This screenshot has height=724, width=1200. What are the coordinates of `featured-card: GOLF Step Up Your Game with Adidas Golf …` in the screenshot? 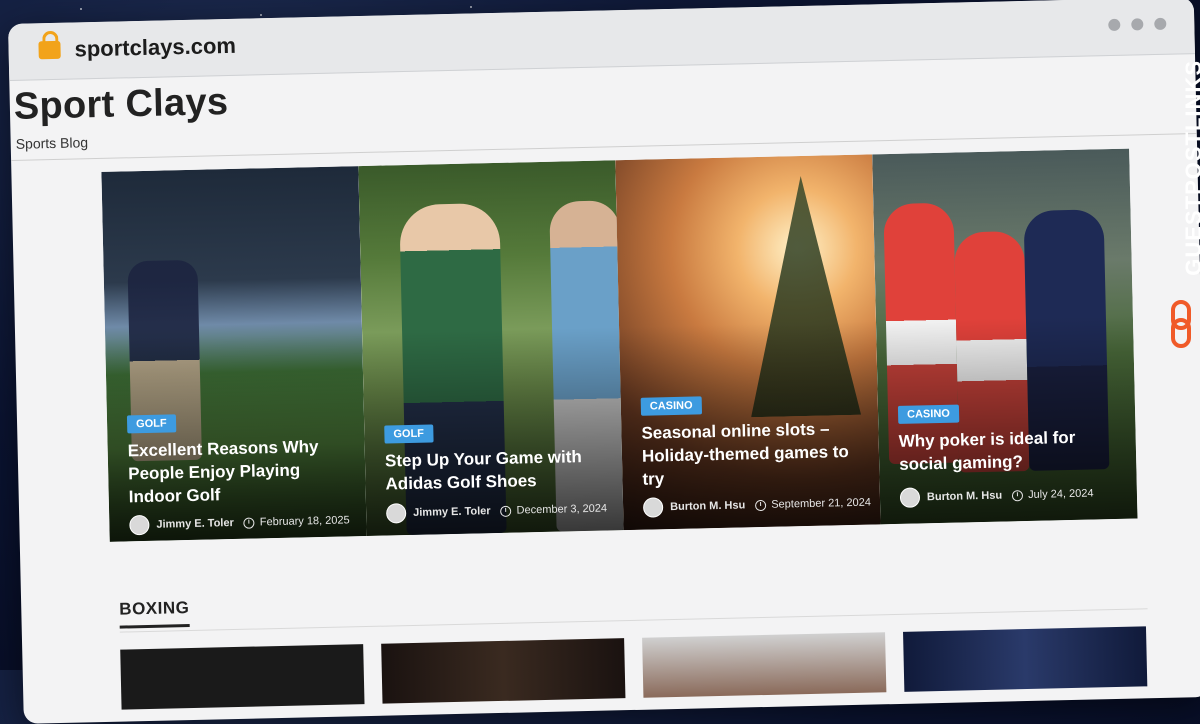 It's located at (491, 348).